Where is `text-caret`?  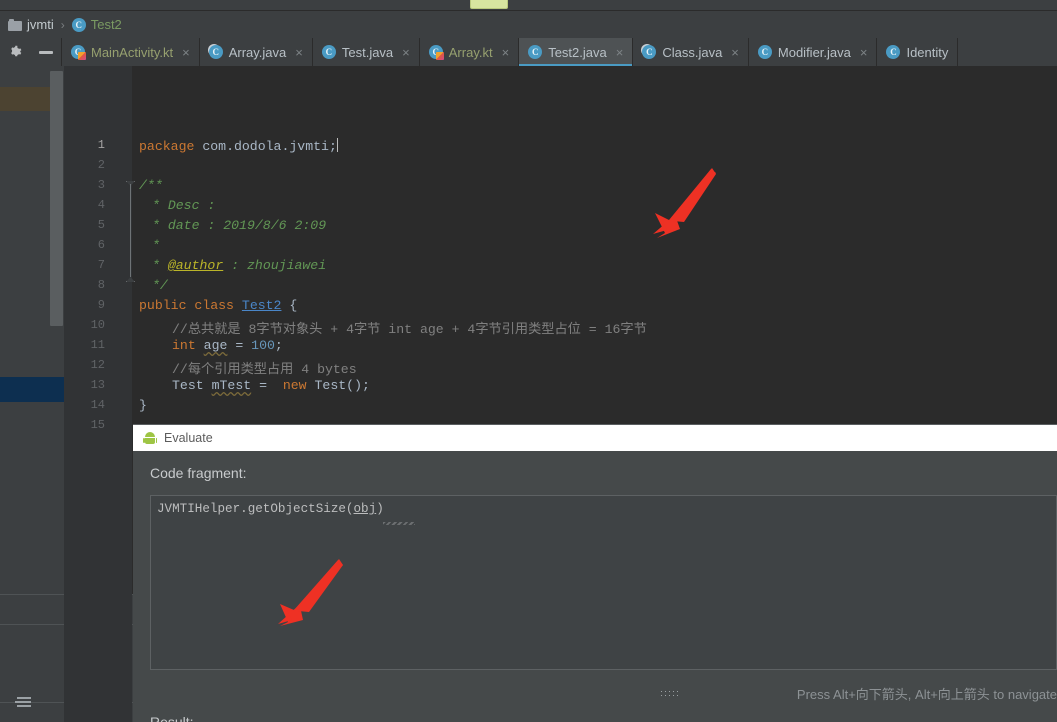
text-caret is located at coordinates (337, 145).